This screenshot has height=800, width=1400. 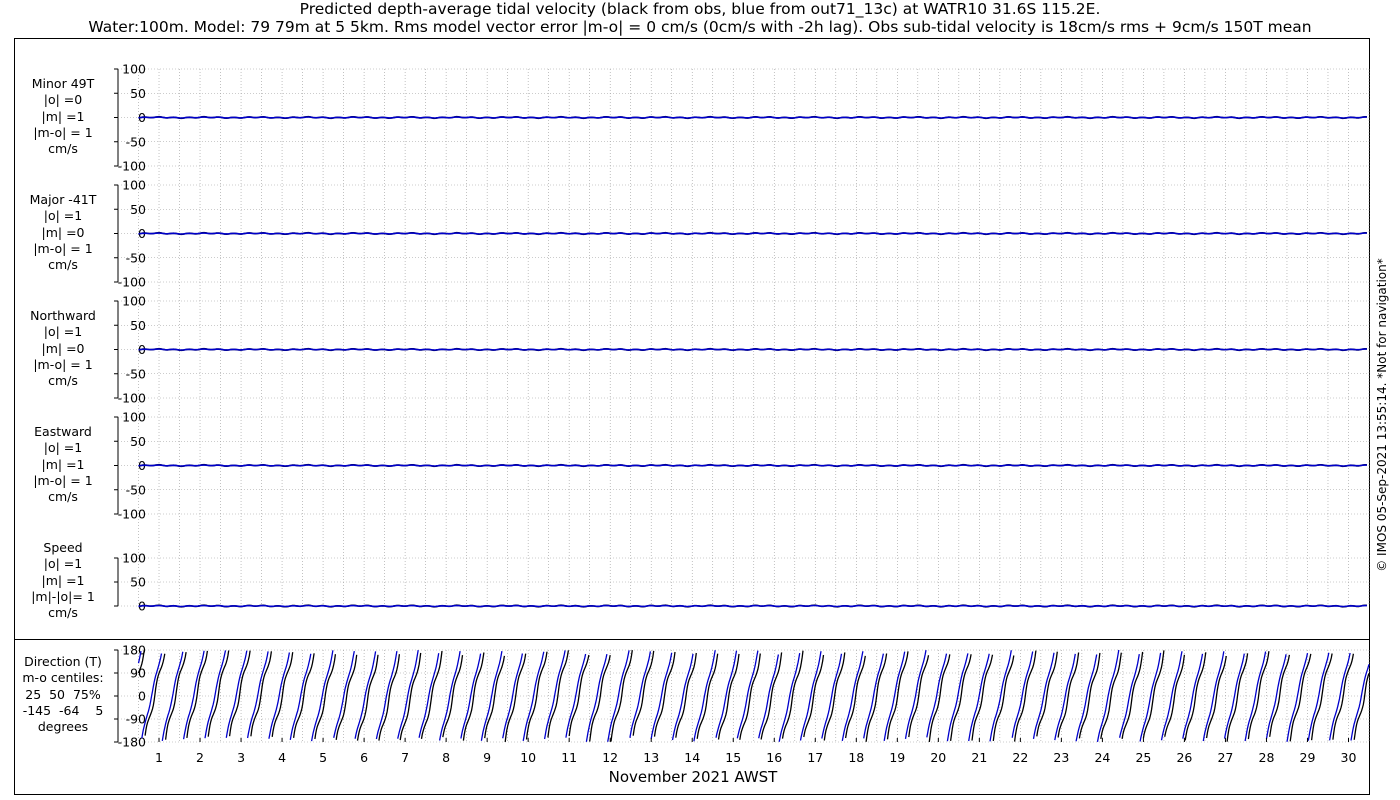 What do you see at coordinates (364, 757) in the screenshot?
I see `x-tick-label: 6` at bounding box center [364, 757].